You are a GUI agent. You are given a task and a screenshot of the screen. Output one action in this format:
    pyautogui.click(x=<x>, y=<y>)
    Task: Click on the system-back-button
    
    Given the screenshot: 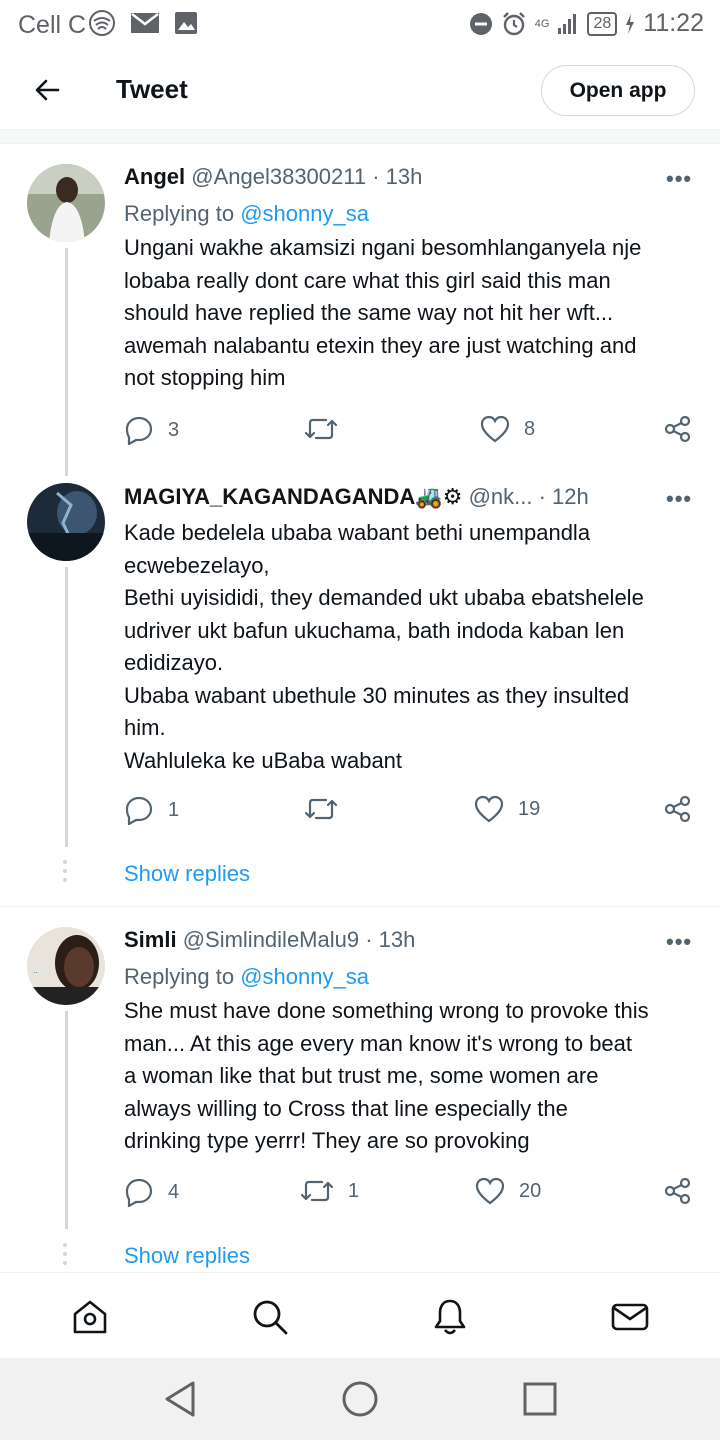 What is the action you would take?
    pyautogui.click(x=180, y=1401)
    